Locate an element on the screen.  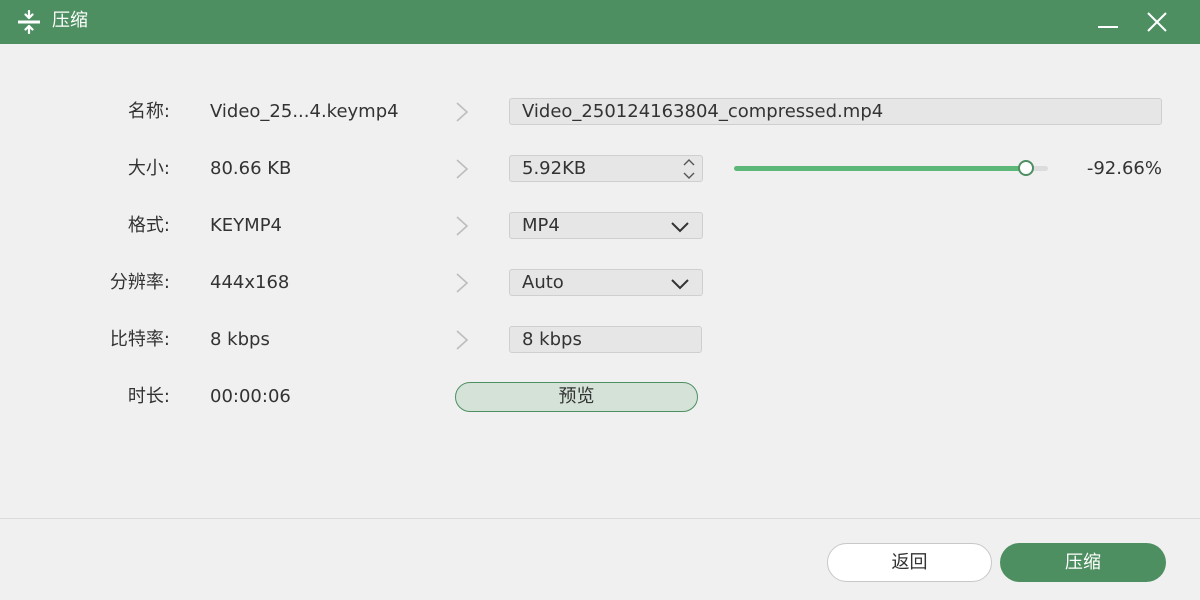
minimize-button is located at coordinates (1108, 22).